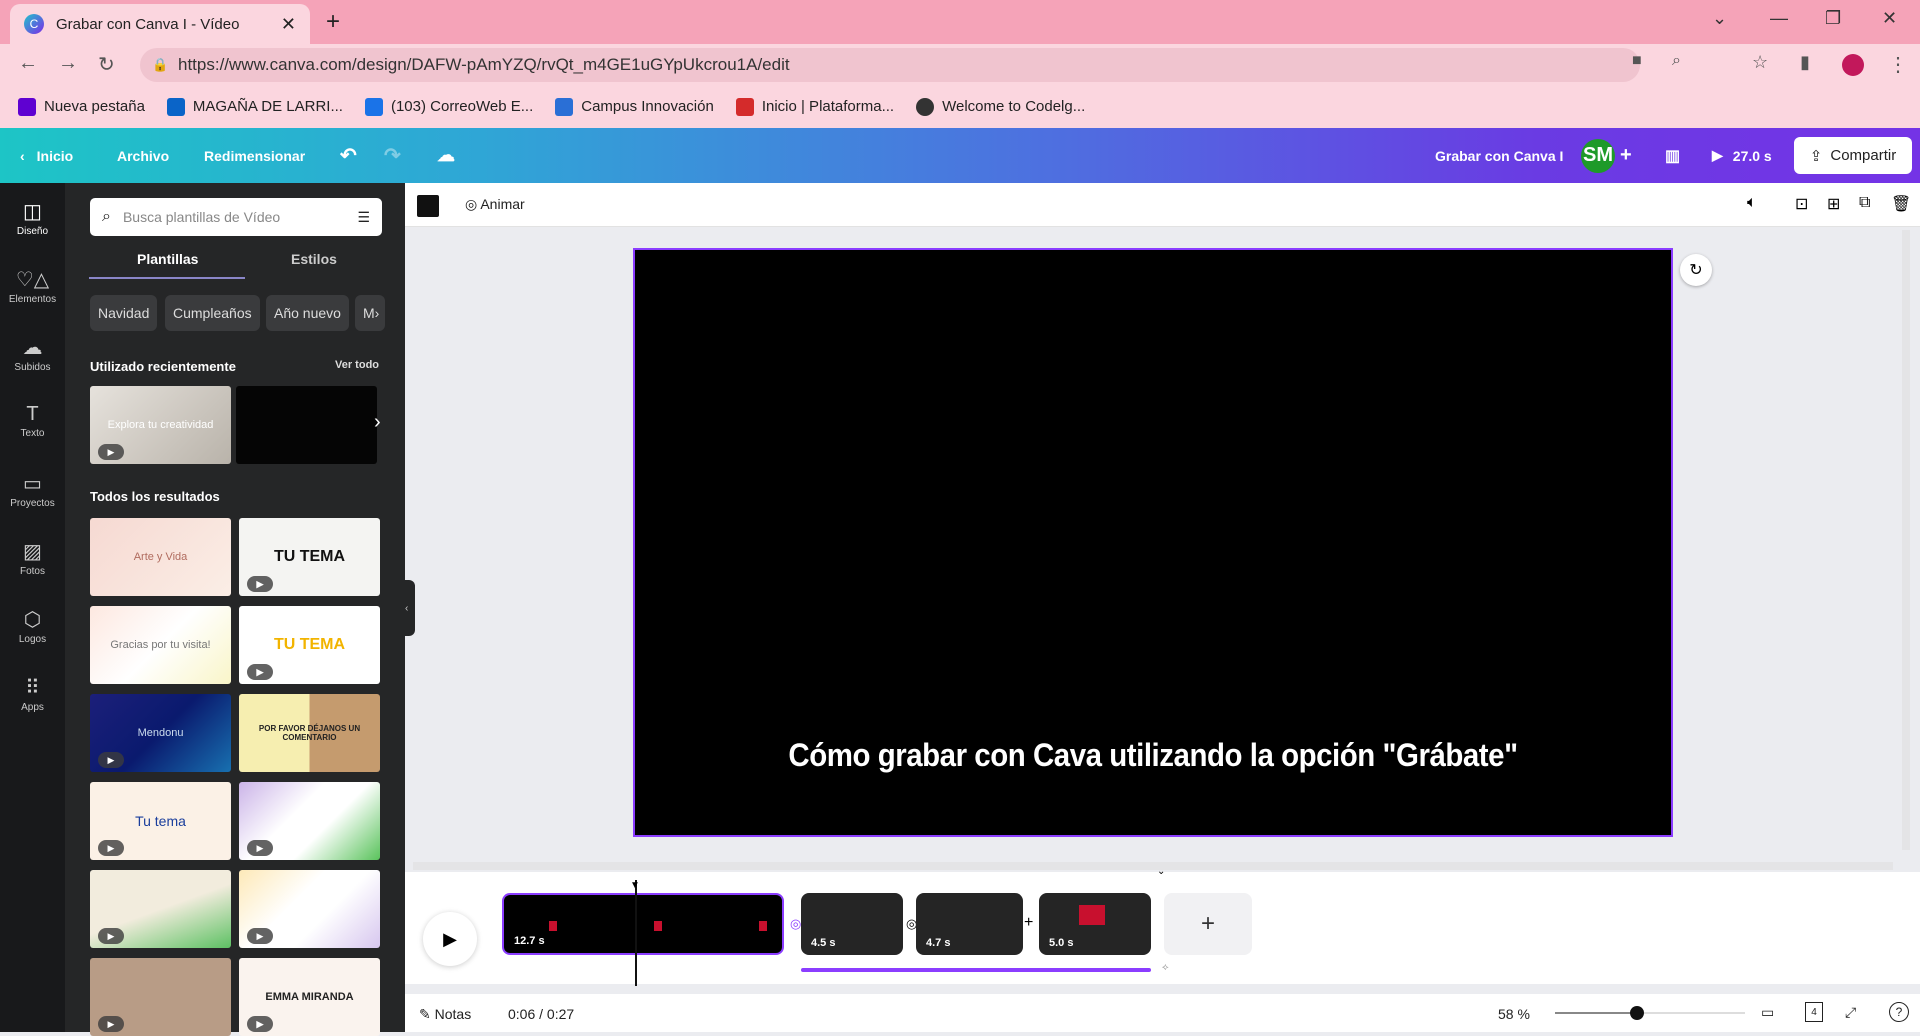 The height and width of the screenshot is (1036, 1920). Describe the element at coordinates (314, 259) in the screenshot. I see `tab-estilos: Estilos` at that location.